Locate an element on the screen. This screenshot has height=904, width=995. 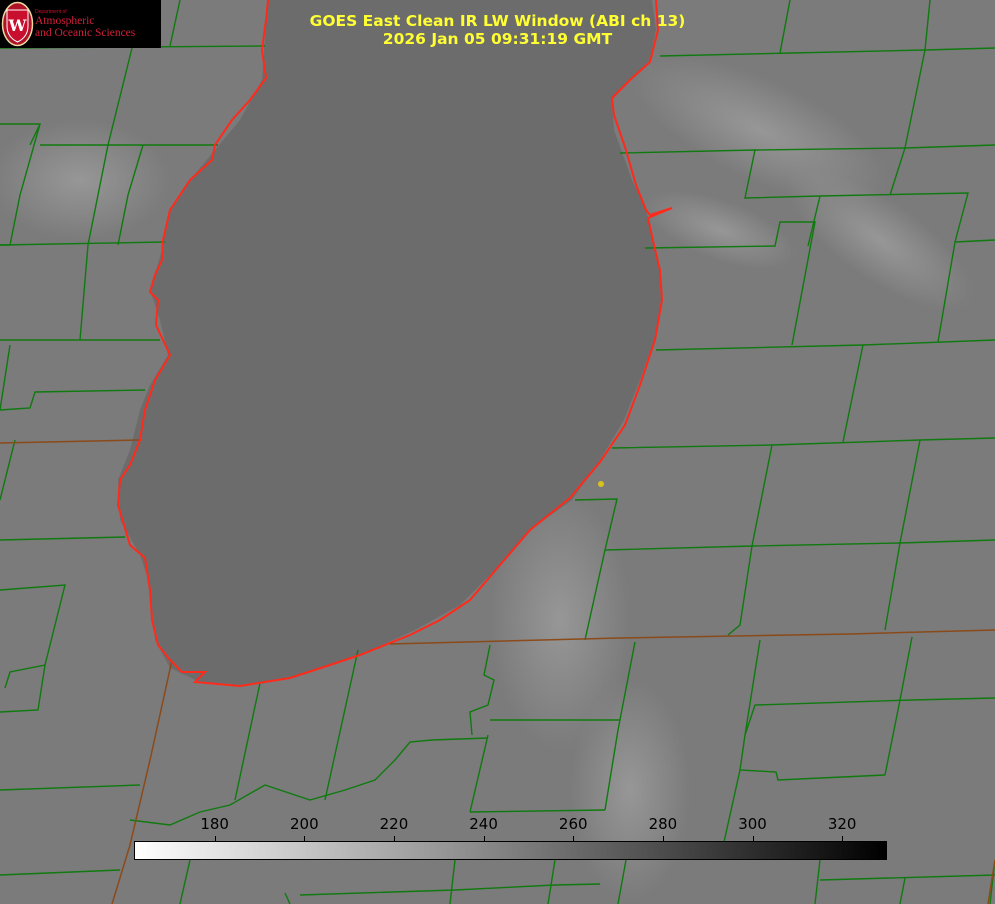
colorbar-tick-label: 180 is located at coordinates (214, 824).